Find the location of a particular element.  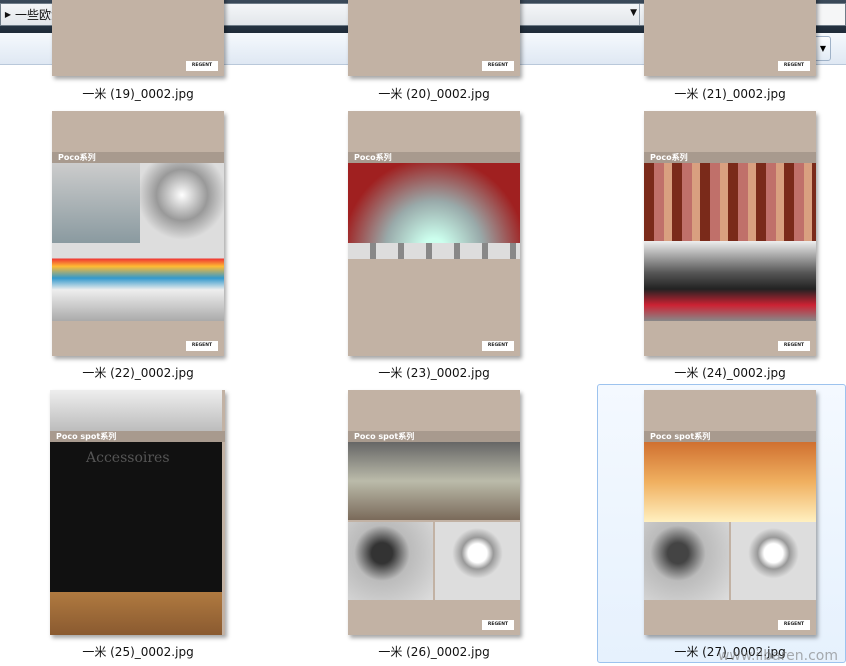

file-name-label: 一米 (24)_0002.jpg is located at coordinates (730, 372).